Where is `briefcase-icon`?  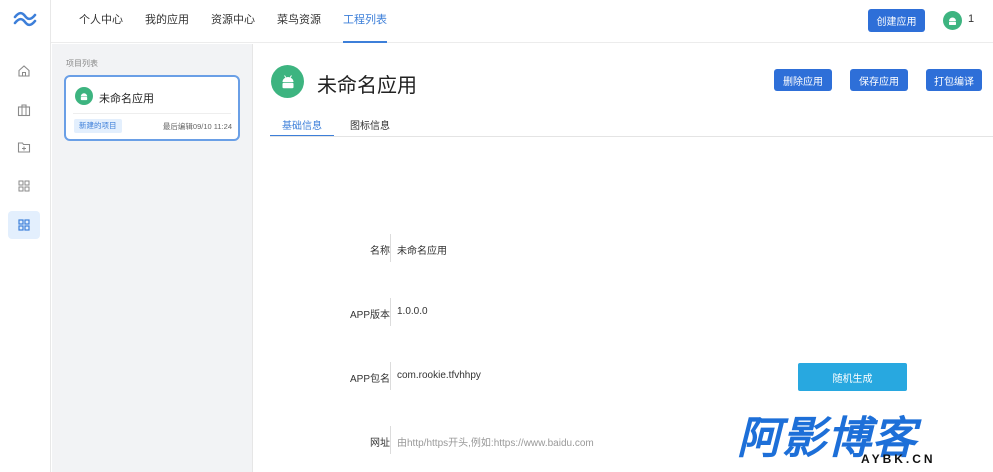 briefcase-icon is located at coordinates (24, 110).